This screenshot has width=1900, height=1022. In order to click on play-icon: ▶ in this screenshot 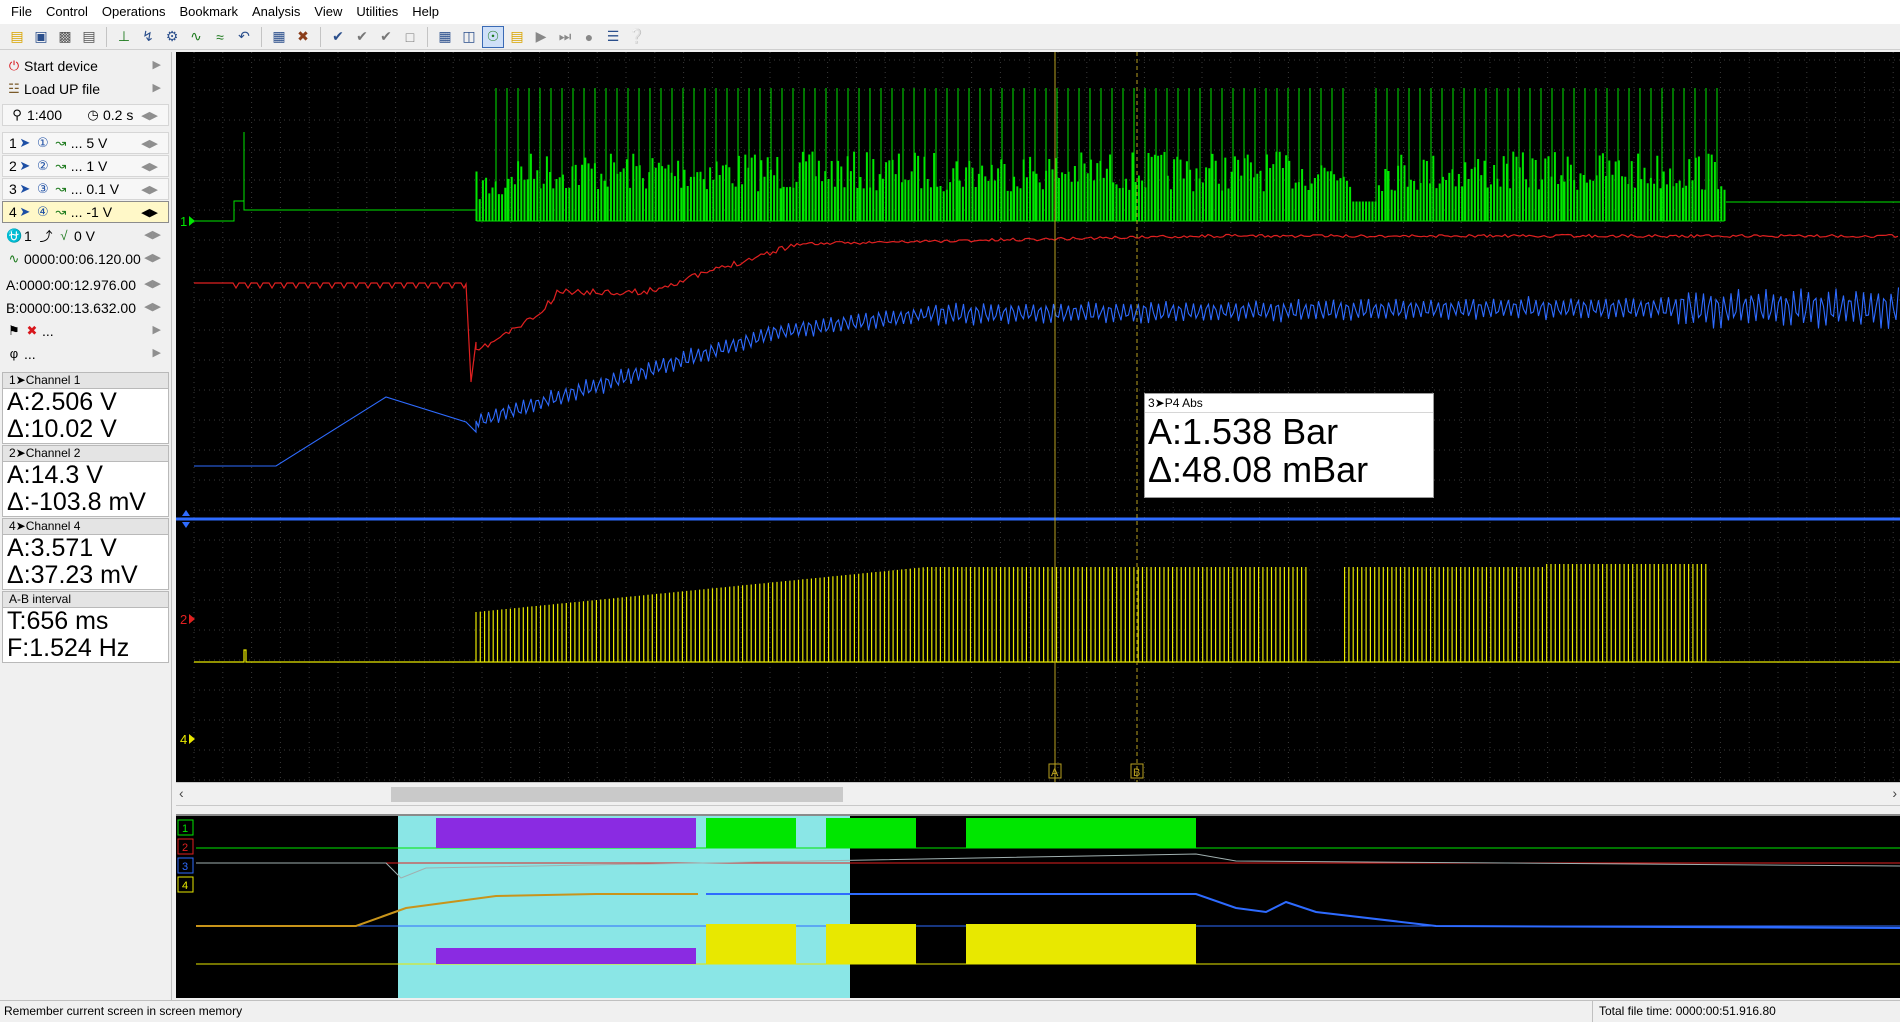, I will do `click(541, 37)`.